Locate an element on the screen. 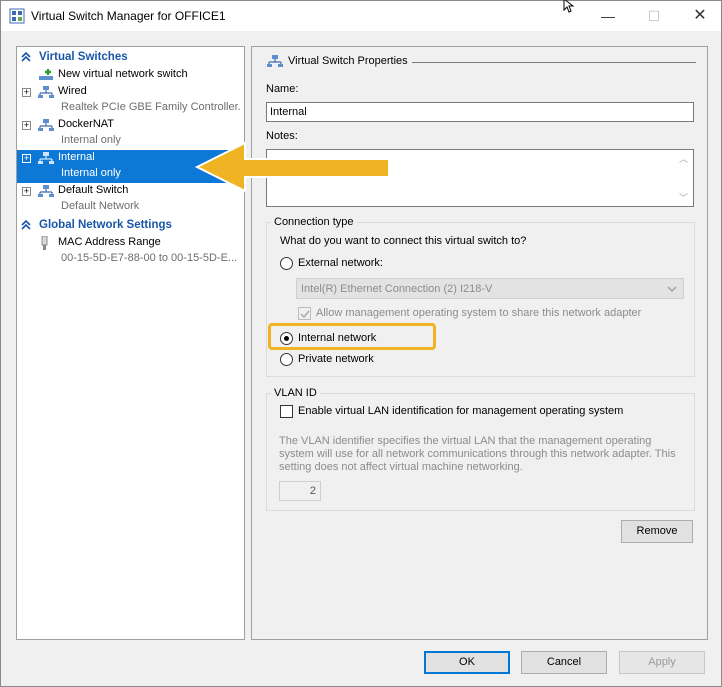 This screenshot has height=687, width=722. sidebar-item-new-virtual-network-switch: New virtual network switch is located at coordinates (130, 75).